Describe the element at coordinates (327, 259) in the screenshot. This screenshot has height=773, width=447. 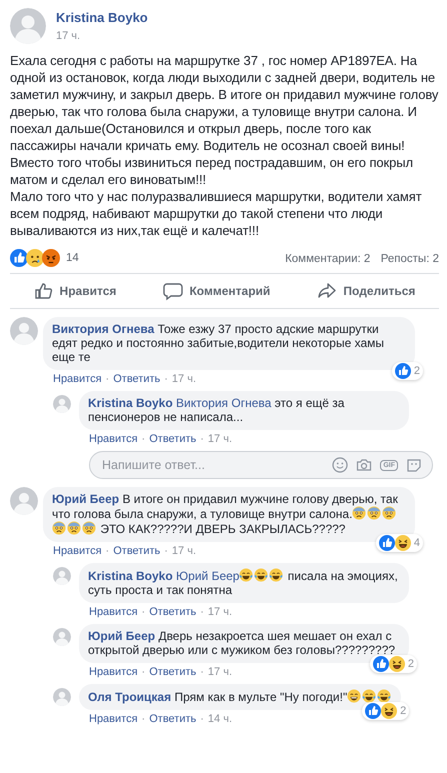
I see `comments-count: Комментарии: 2` at that location.